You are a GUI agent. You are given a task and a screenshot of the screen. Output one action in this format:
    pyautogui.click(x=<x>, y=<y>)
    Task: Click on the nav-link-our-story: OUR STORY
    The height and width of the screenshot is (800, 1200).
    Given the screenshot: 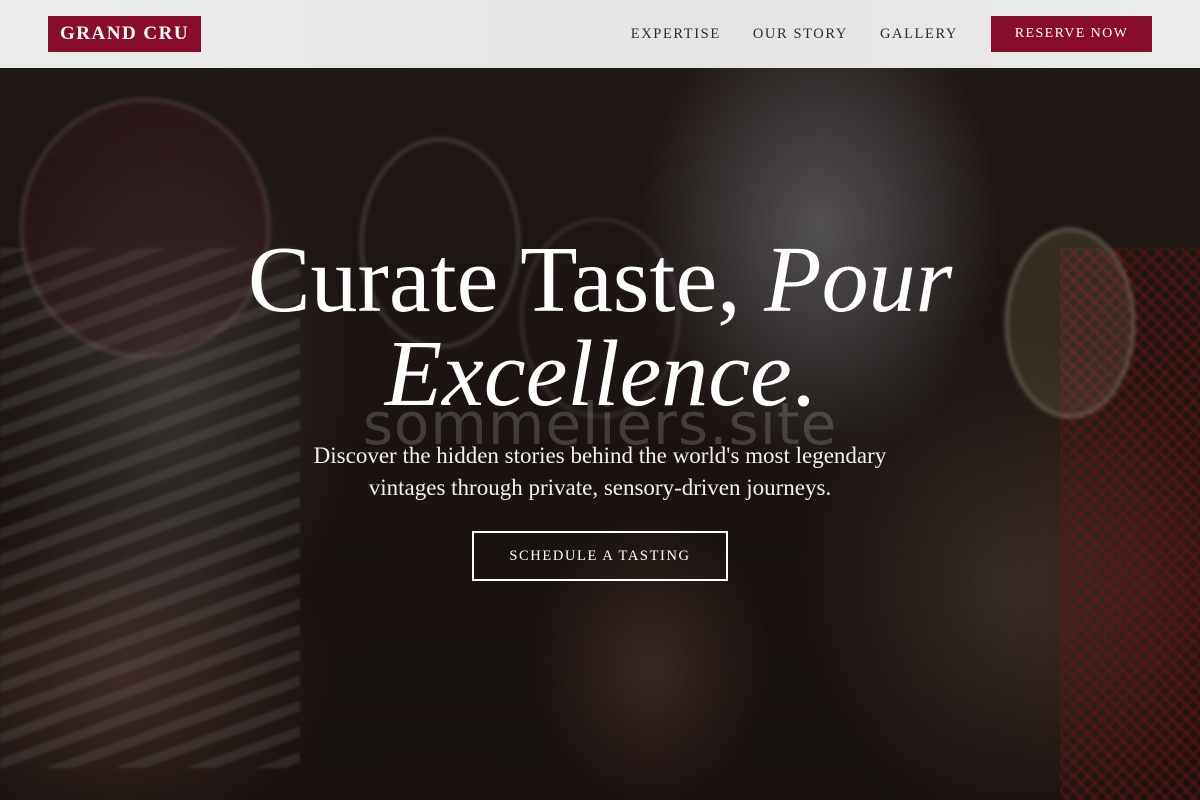 What is the action you would take?
    pyautogui.click(x=800, y=34)
    